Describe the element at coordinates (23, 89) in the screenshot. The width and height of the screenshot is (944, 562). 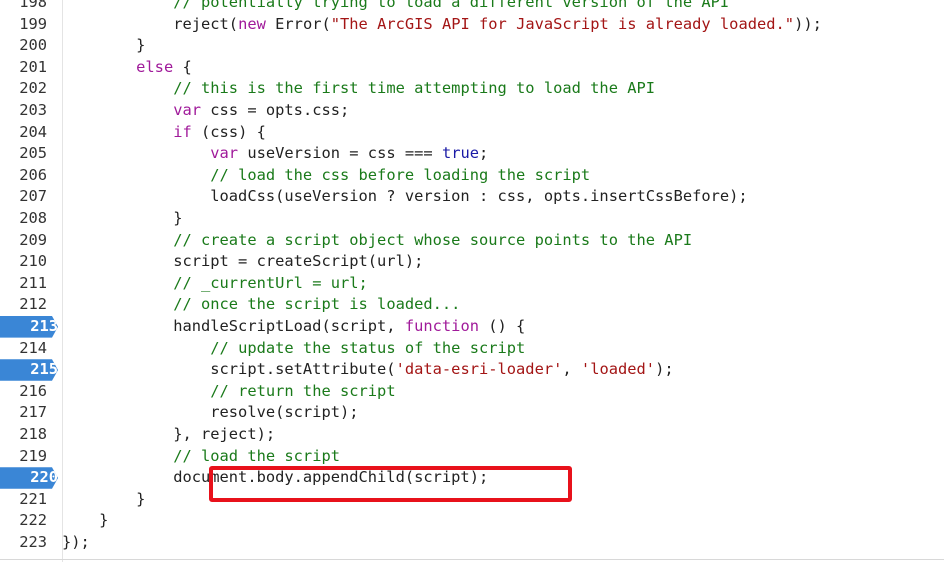
I see `line-number: 202` at that location.